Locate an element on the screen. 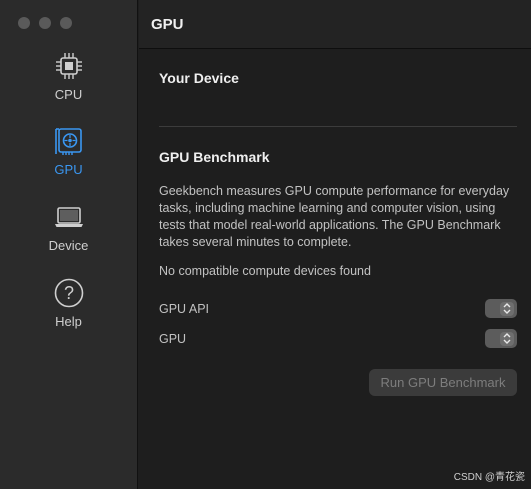 The width and height of the screenshot is (531, 489). sidebar-item-label: GPU is located at coordinates (68, 169).